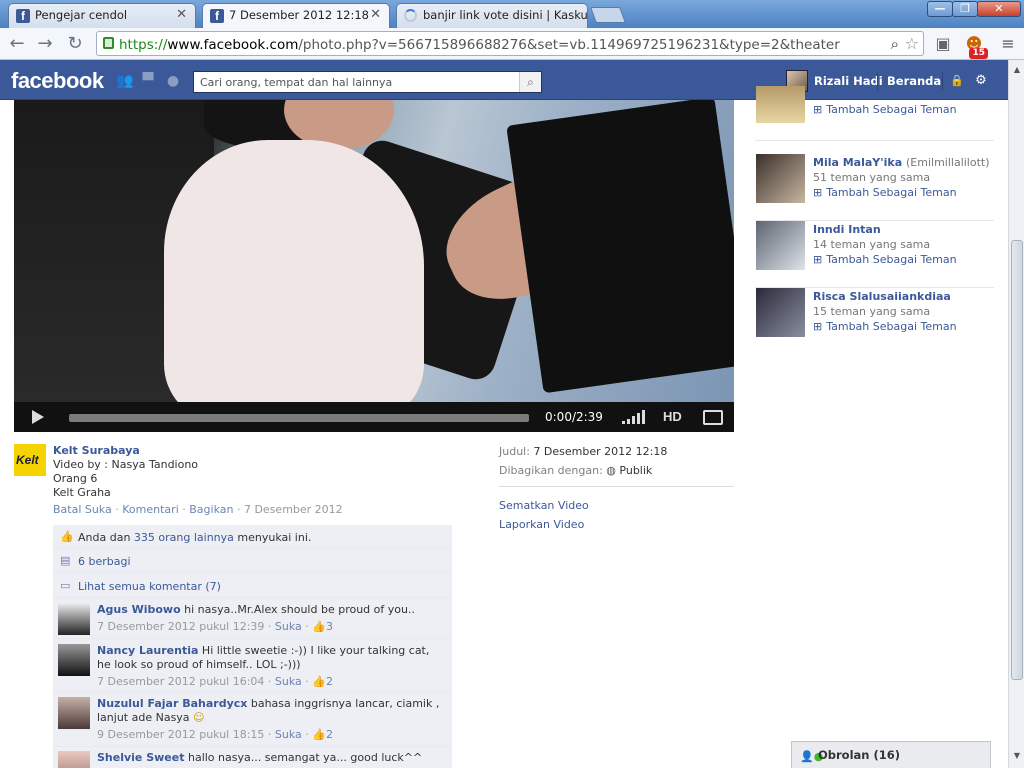  What do you see at coordinates (81, 15) in the screenshot?
I see `tab-title: Pengejar cendol` at bounding box center [81, 15].